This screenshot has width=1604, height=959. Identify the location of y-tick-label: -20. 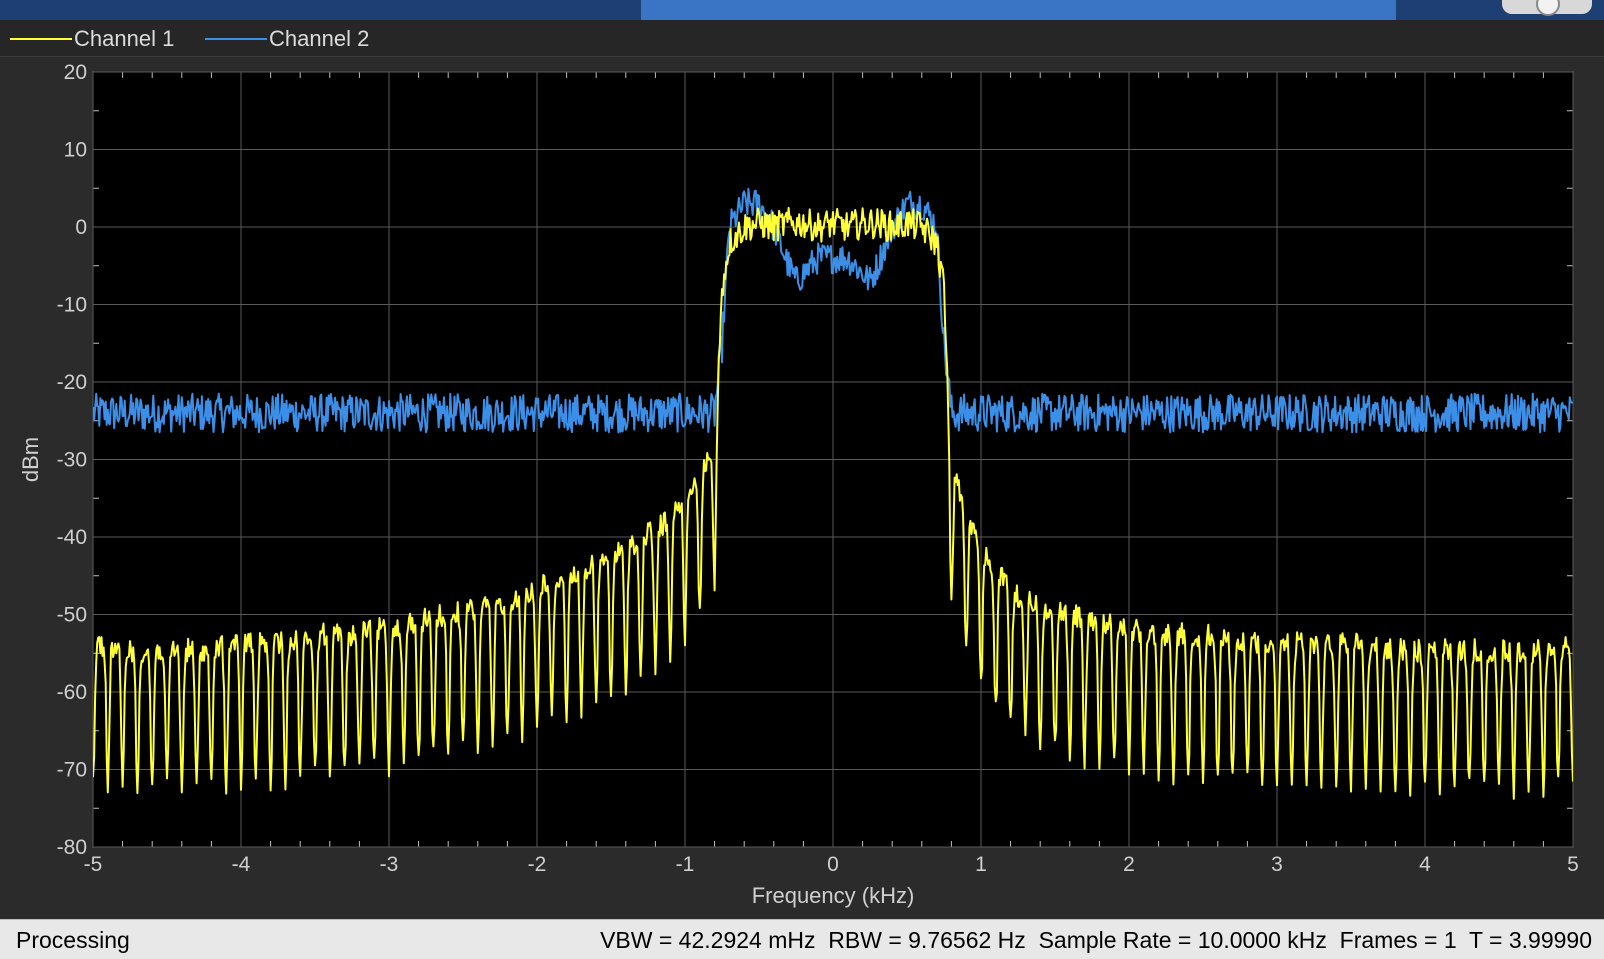
(72, 382).